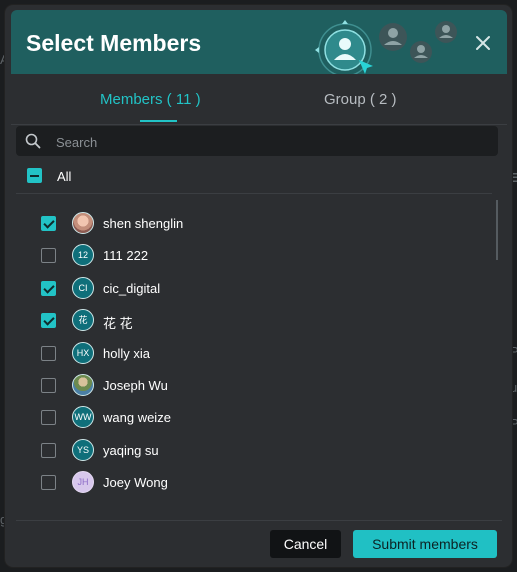 The height and width of the screenshot is (572, 517). I want to click on member-name: cic_digital, so click(132, 288).